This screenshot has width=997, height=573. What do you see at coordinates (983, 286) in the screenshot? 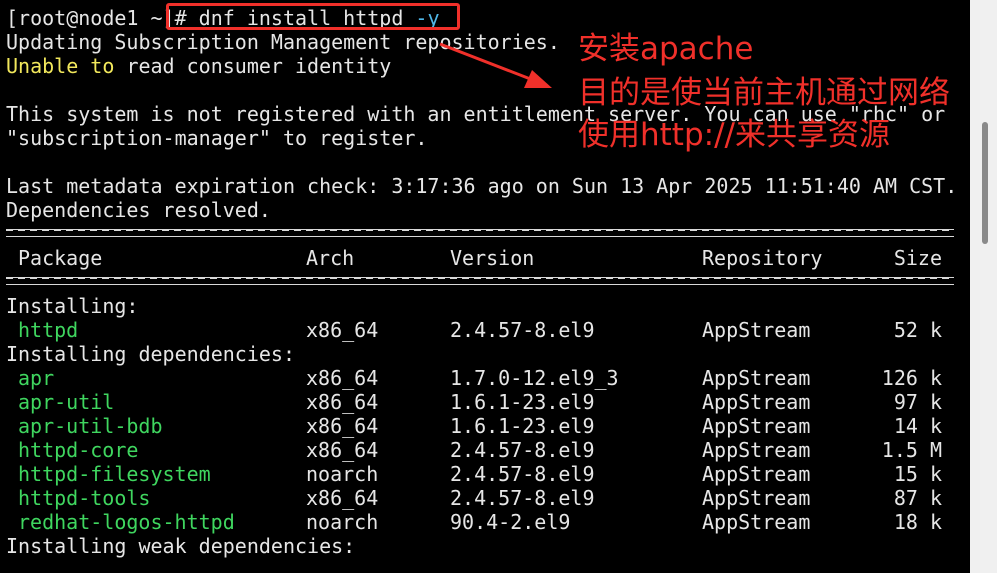
I see `scrollbar-track` at bounding box center [983, 286].